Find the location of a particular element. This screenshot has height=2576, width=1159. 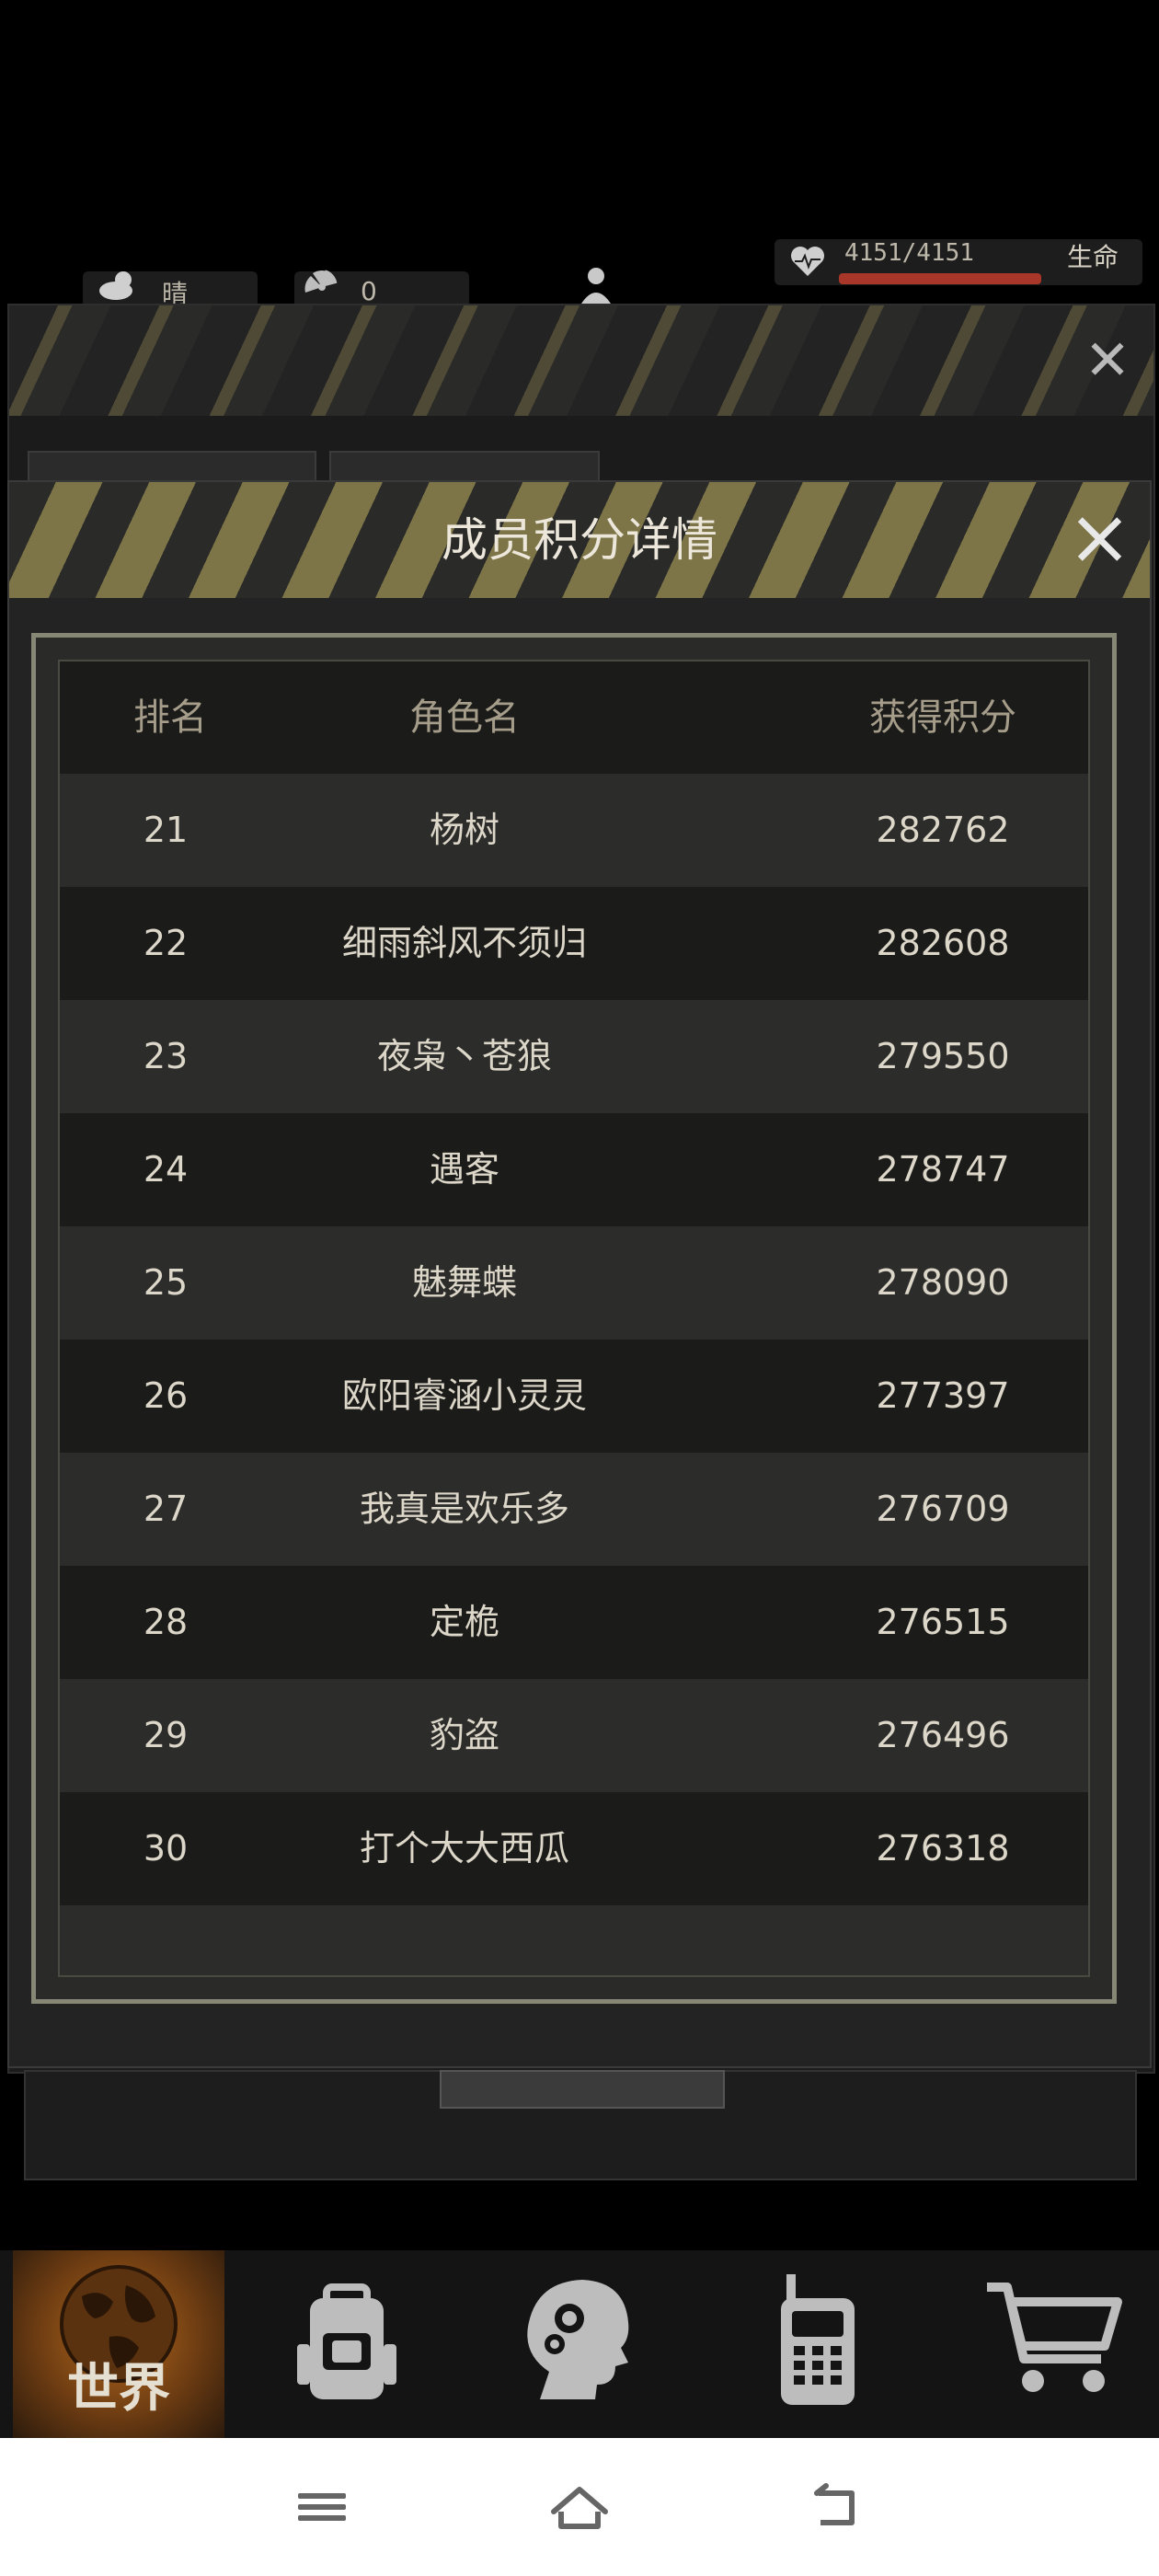

lower-tab is located at coordinates (582, 2089).